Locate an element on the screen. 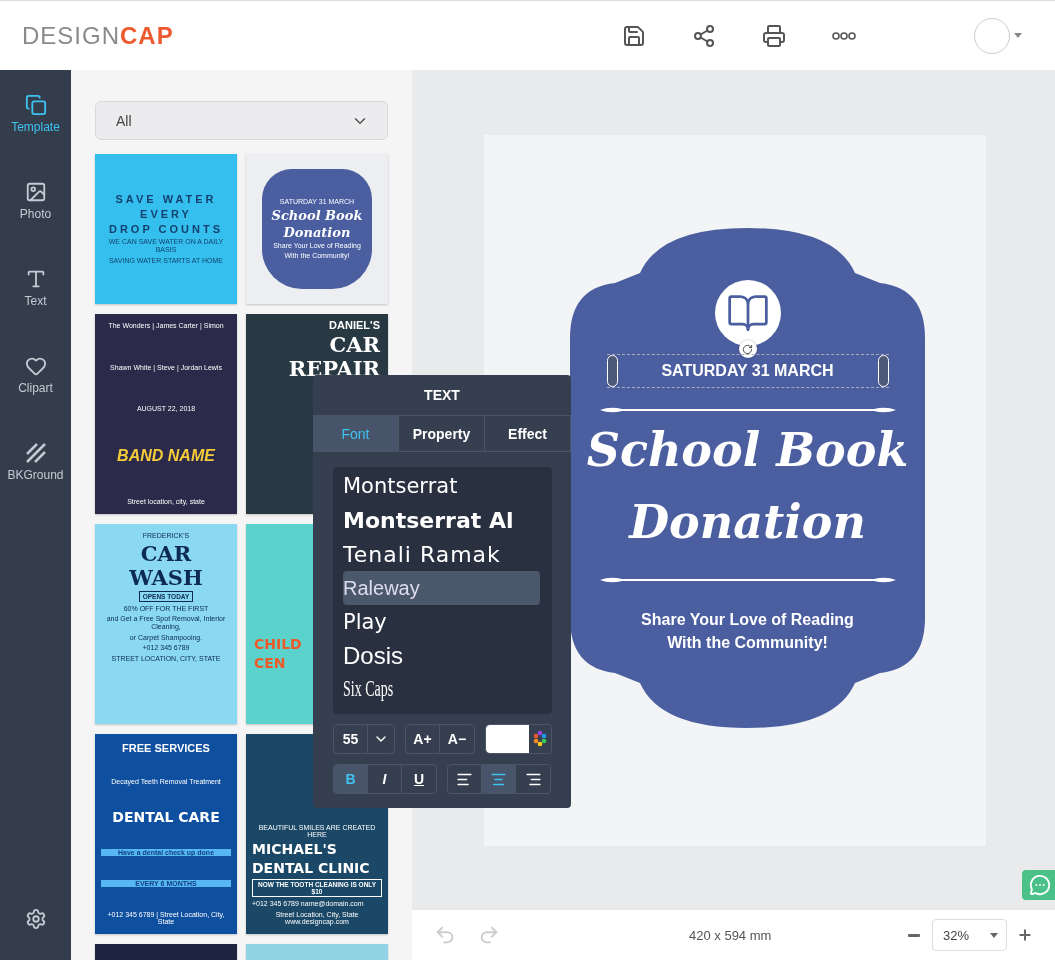 The height and width of the screenshot is (960, 1055). panel-title: TEXT is located at coordinates (442, 395).